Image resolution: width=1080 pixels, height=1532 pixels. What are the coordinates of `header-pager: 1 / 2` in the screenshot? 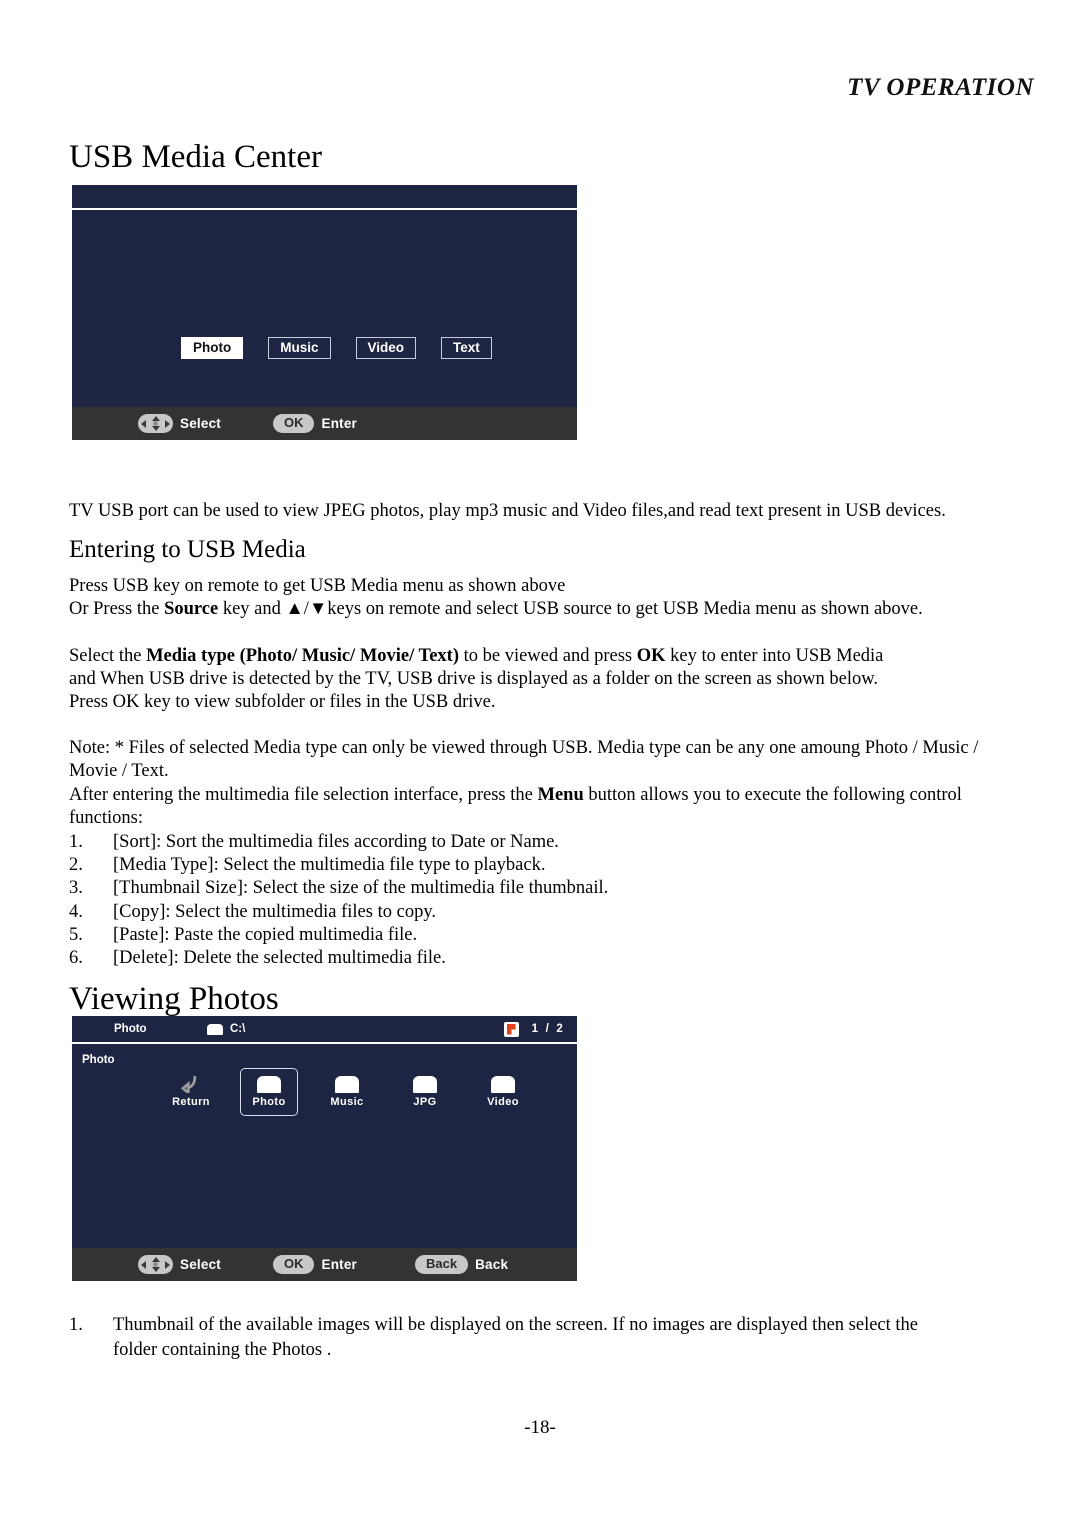 It's located at (534, 1029).